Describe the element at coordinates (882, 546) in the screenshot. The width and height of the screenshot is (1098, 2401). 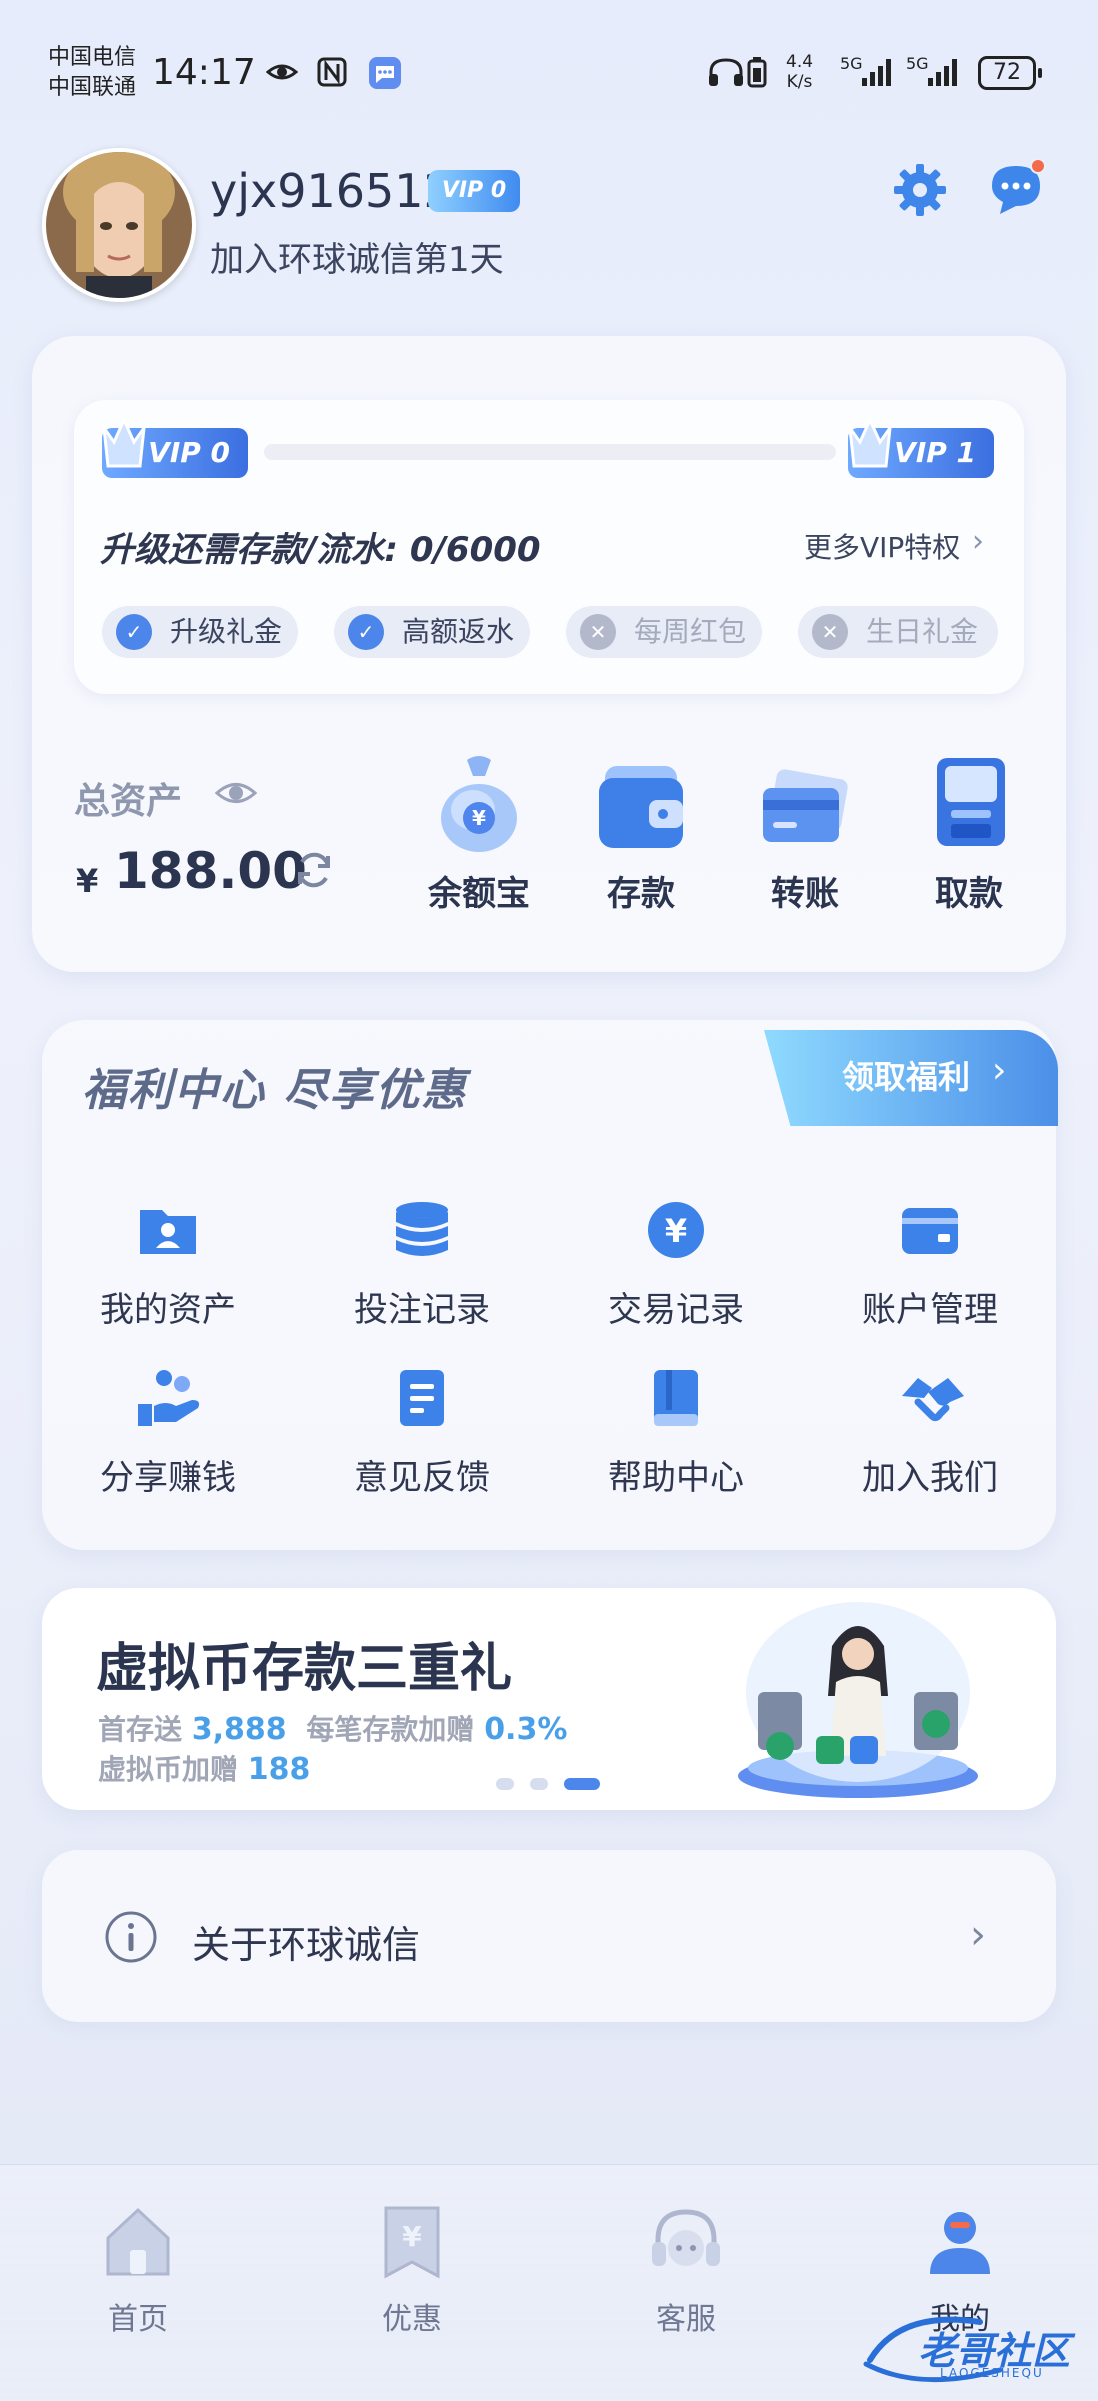
I see `more-vip-link: 更多VIP特权` at that location.